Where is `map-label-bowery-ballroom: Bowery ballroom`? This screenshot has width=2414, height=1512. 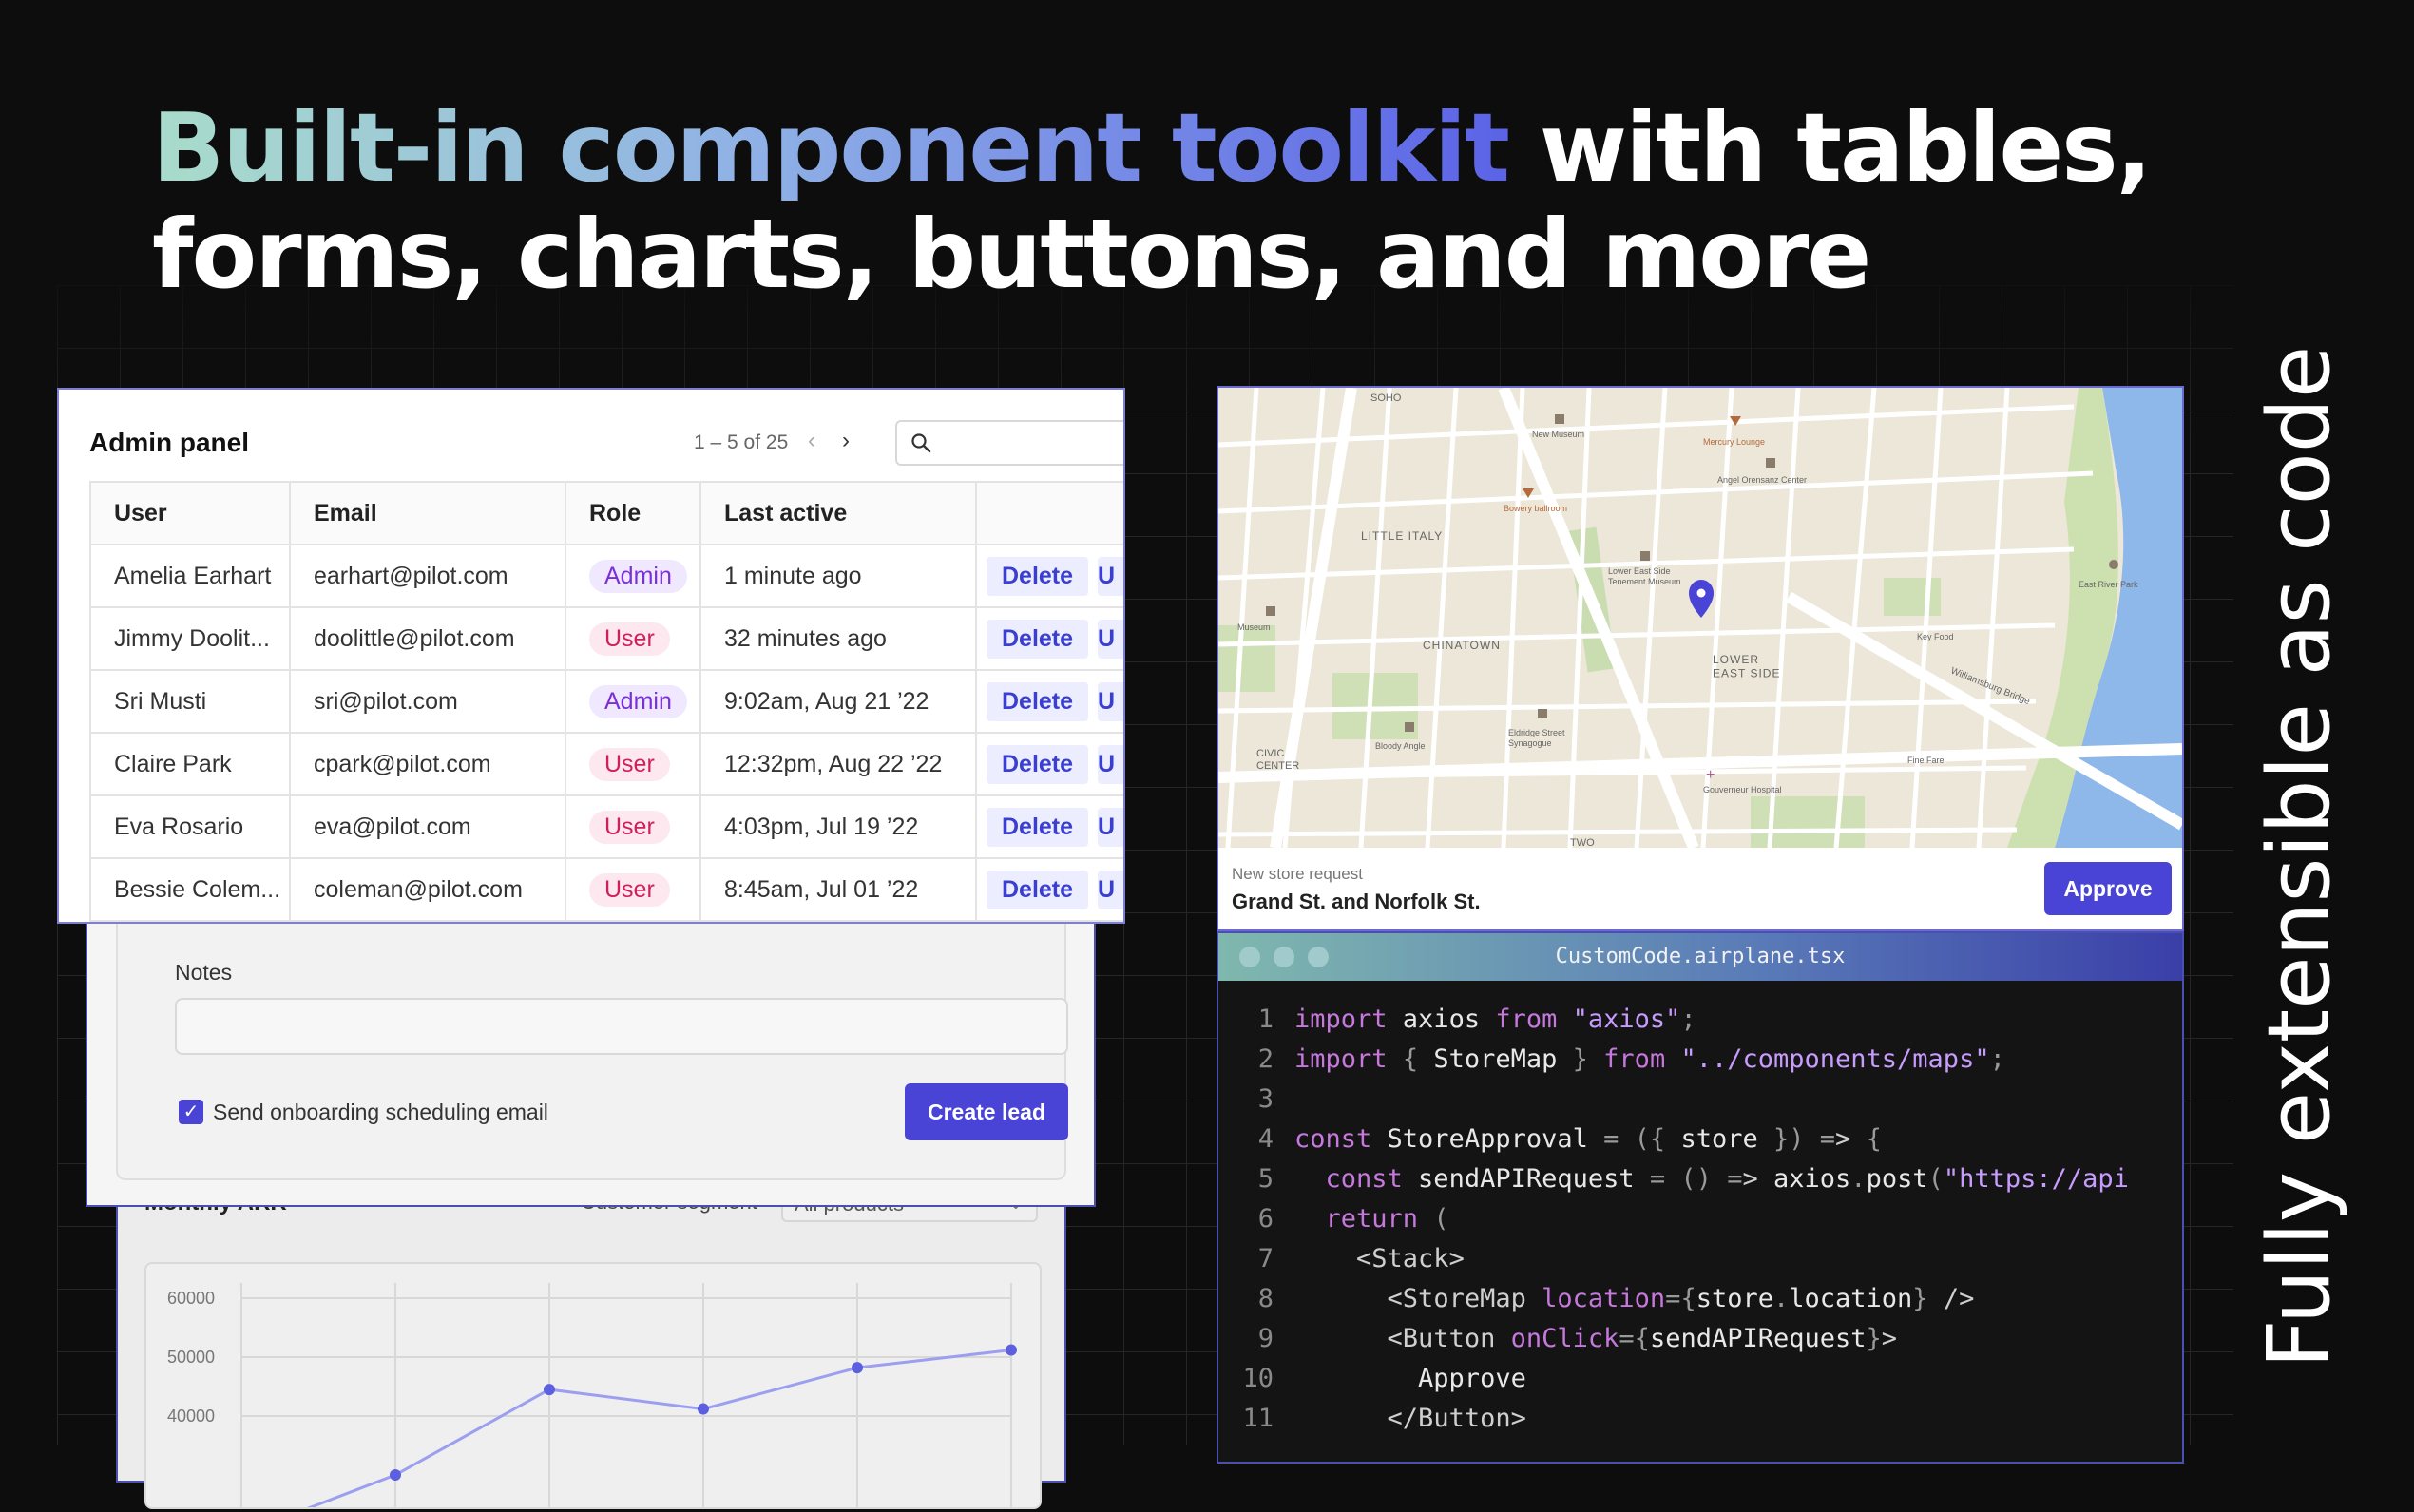 map-label-bowery-ballroom: Bowery ballroom is located at coordinates (1536, 508).